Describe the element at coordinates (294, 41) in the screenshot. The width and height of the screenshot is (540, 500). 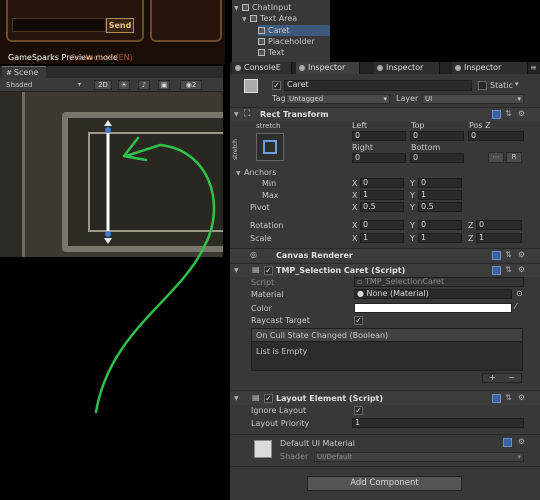
I see `hierarchy-item-placeholder: Placeholder` at that location.